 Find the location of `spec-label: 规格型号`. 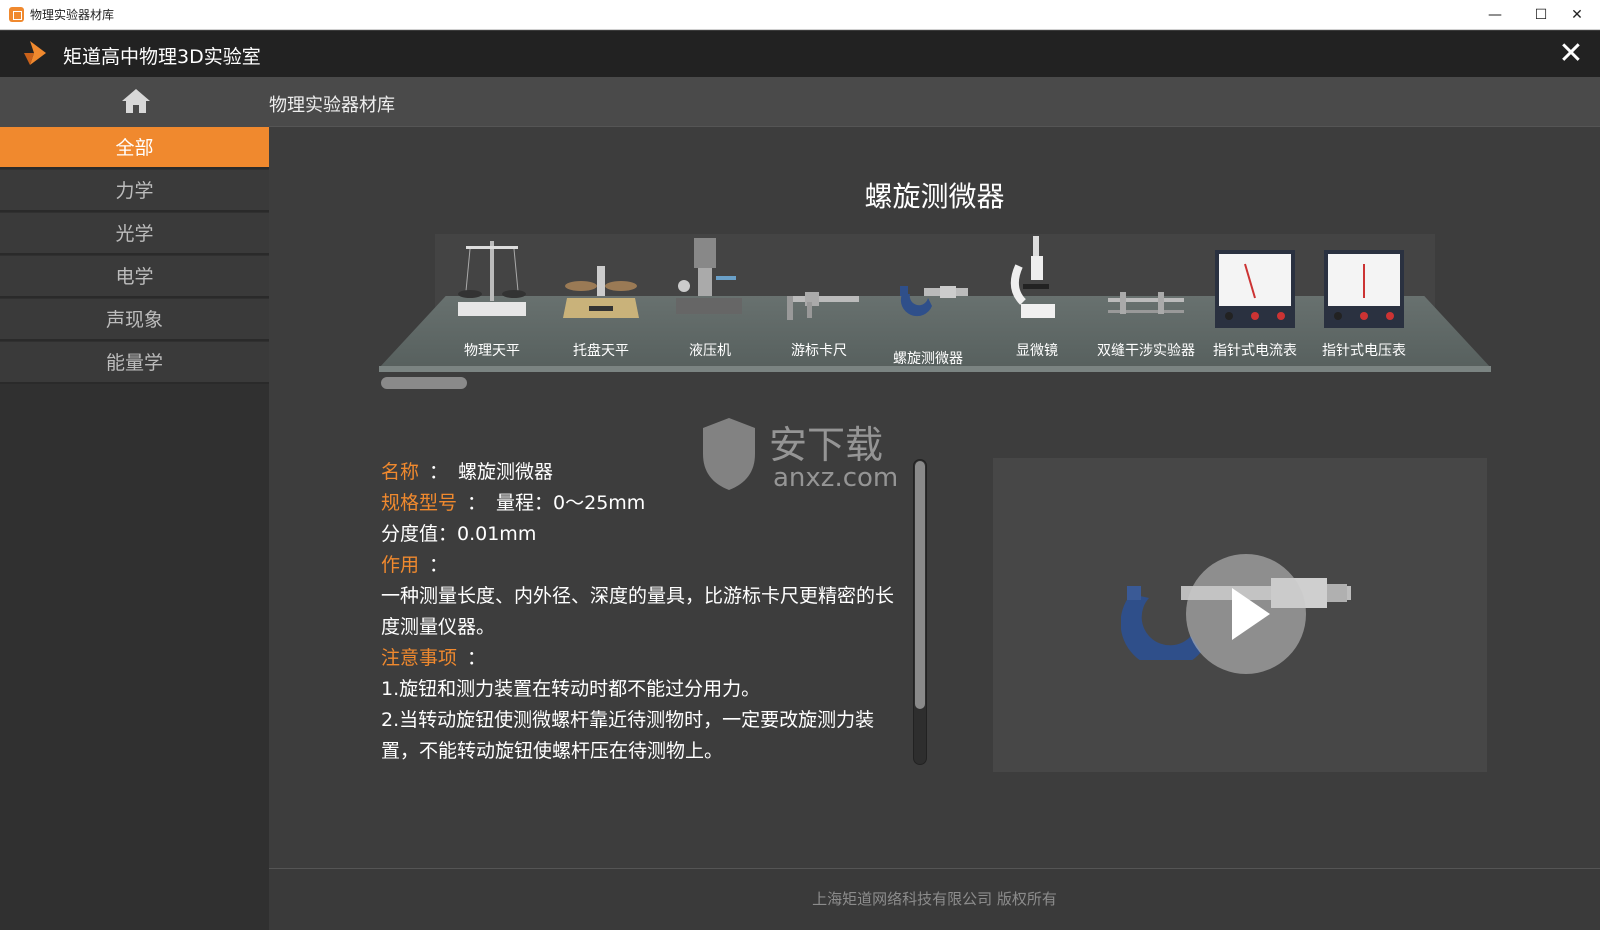

spec-label: 规格型号 is located at coordinates (419, 503).